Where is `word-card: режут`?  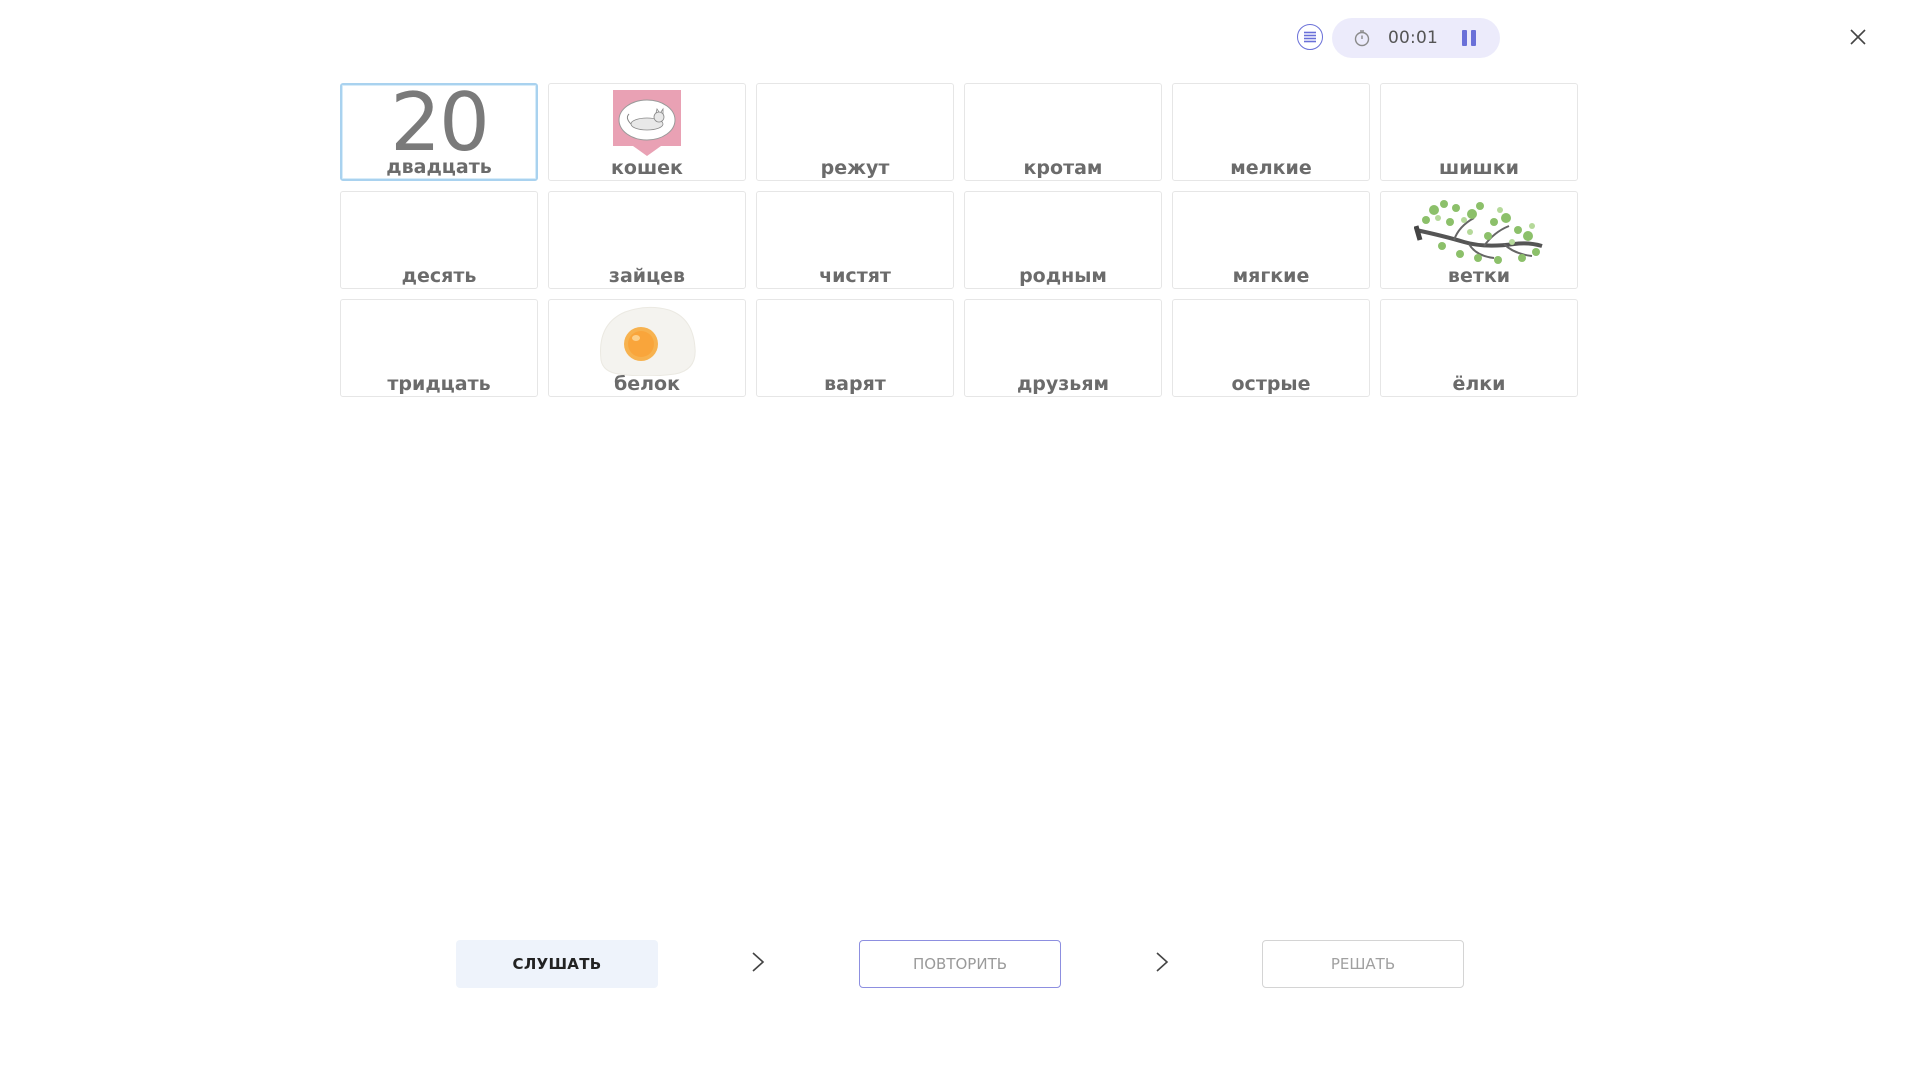 word-card: режут is located at coordinates (855, 132).